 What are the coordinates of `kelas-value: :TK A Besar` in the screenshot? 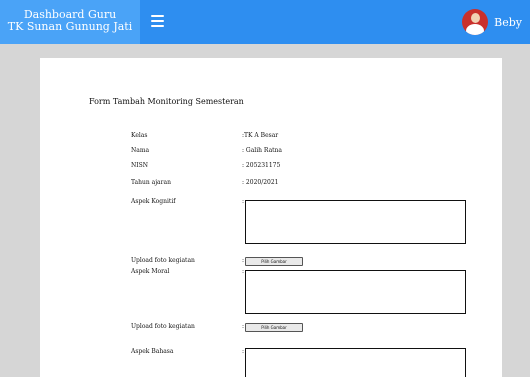 It's located at (260, 135).